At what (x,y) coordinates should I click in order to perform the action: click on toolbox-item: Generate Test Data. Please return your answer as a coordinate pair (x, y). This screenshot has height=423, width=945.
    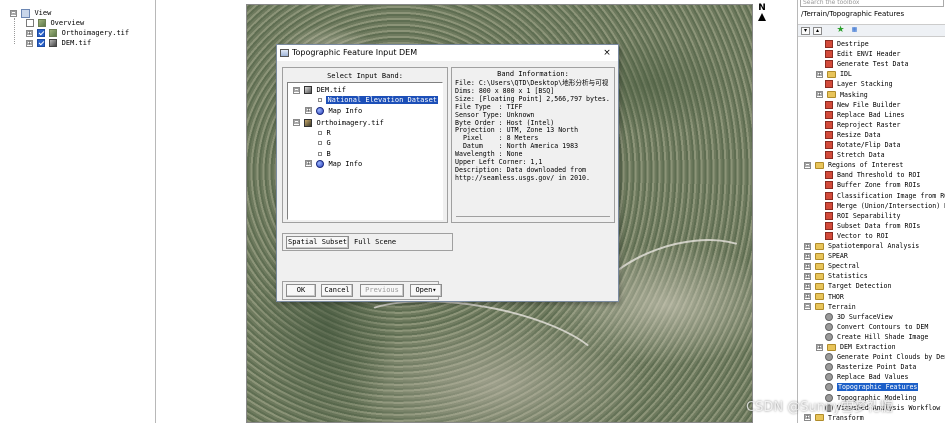
    Looking at the image, I should click on (862, 64).